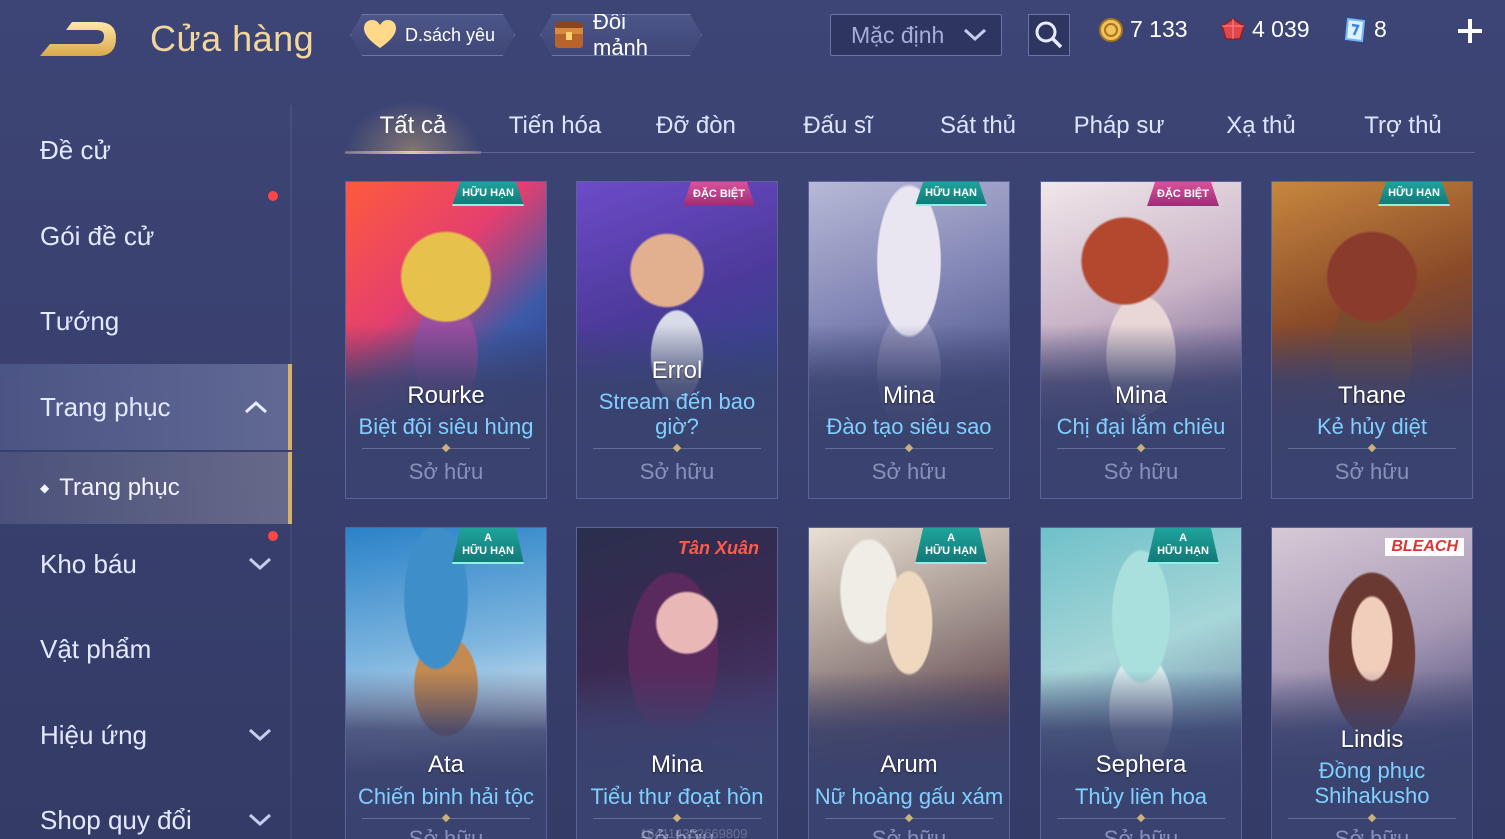 The image size is (1505, 839). Describe the element at coordinates (1261, 126) in the screenshot. I see `tab-marksman: Xạ thủ` at that location.